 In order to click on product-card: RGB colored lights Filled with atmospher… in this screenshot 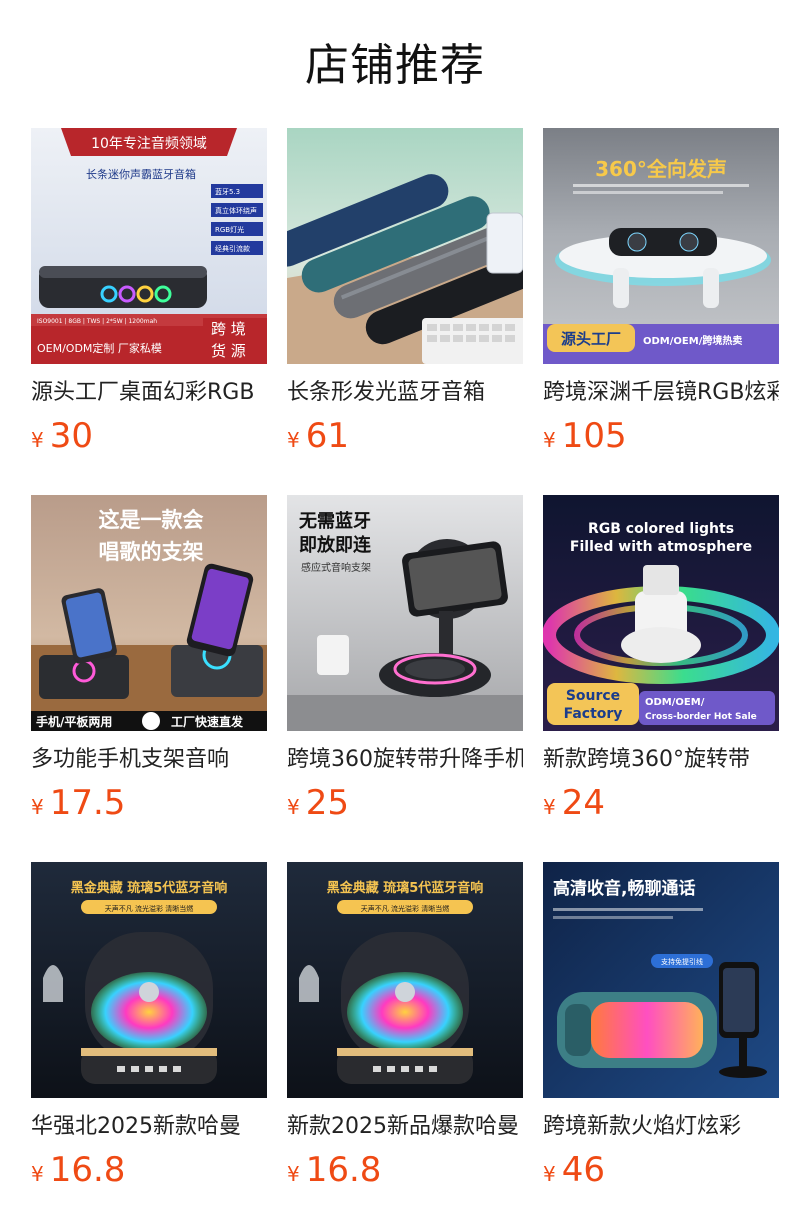, I will do `click(661, 678)`.